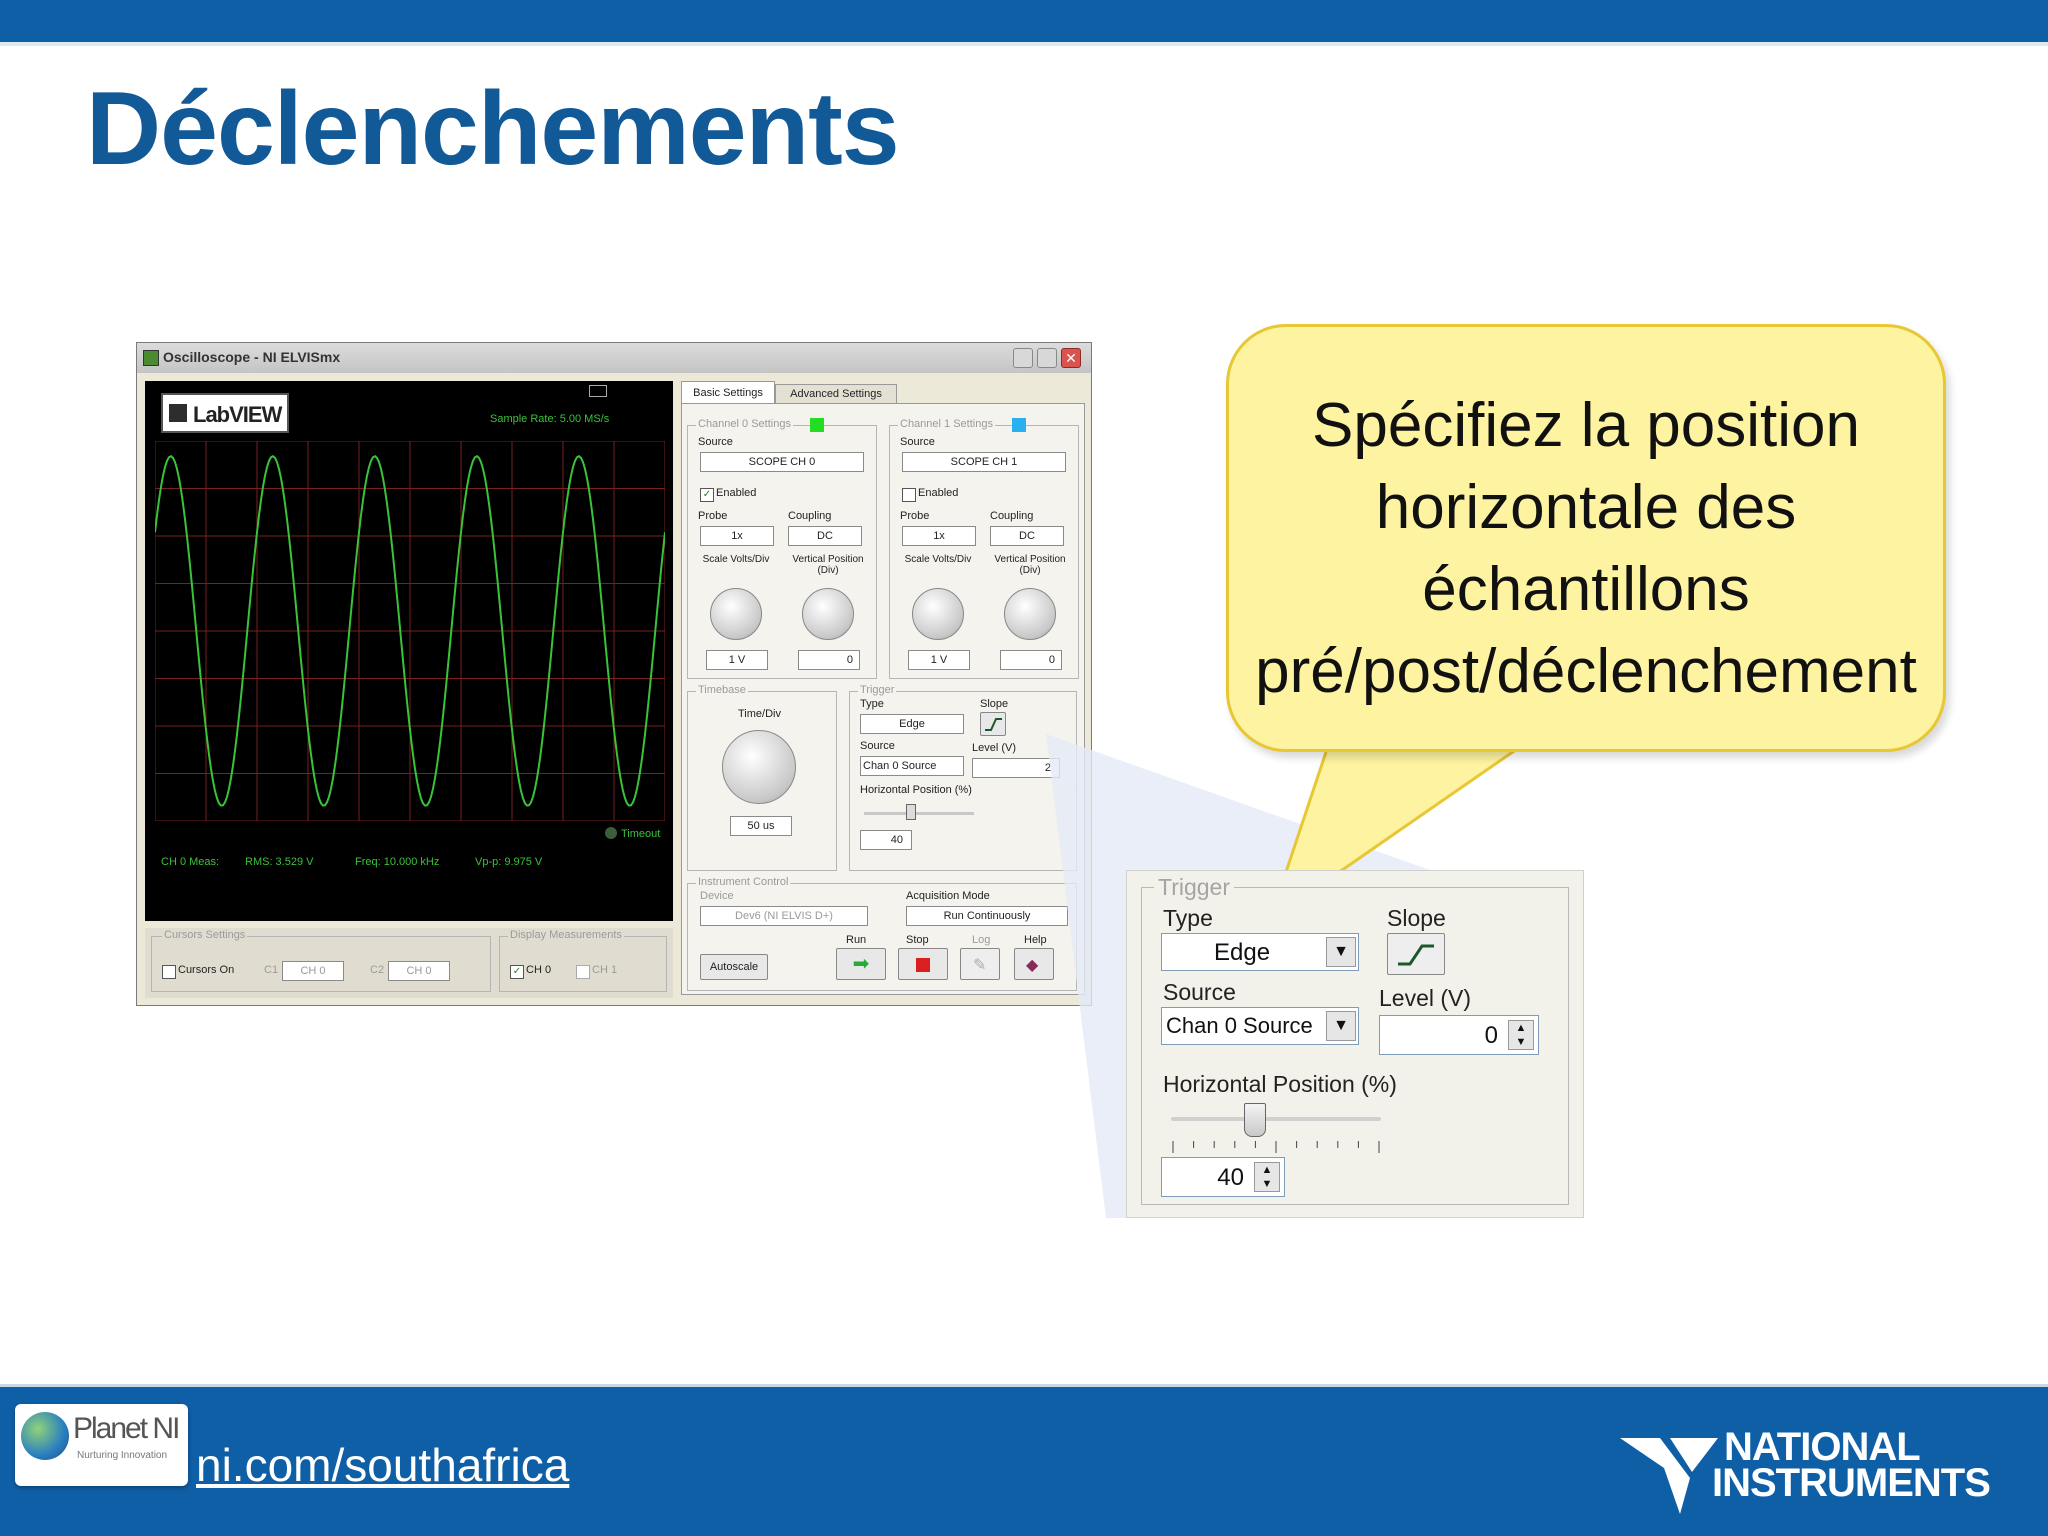 This screenshot has width=2048, height=1536. I want to click on log-icon: ✎, so click(980, 965).